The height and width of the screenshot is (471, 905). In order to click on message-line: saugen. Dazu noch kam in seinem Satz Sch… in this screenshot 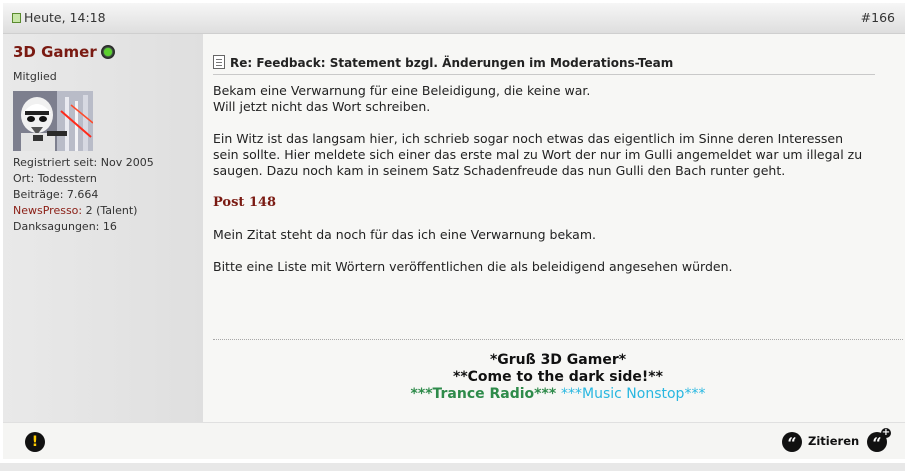, I will do `click(499, 170)`.